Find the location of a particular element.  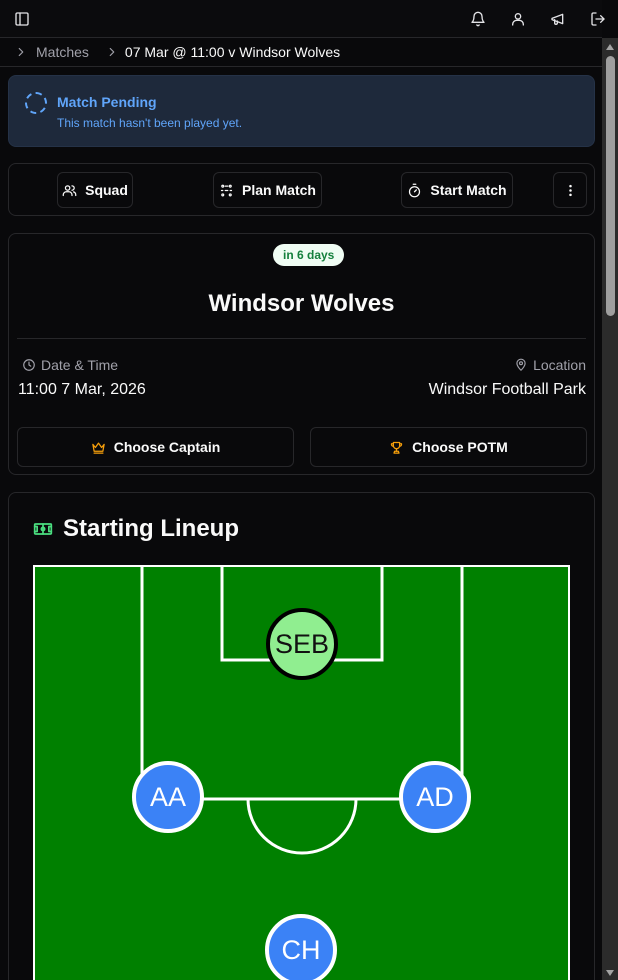

formation-icon is located at coordinates (226, 190).